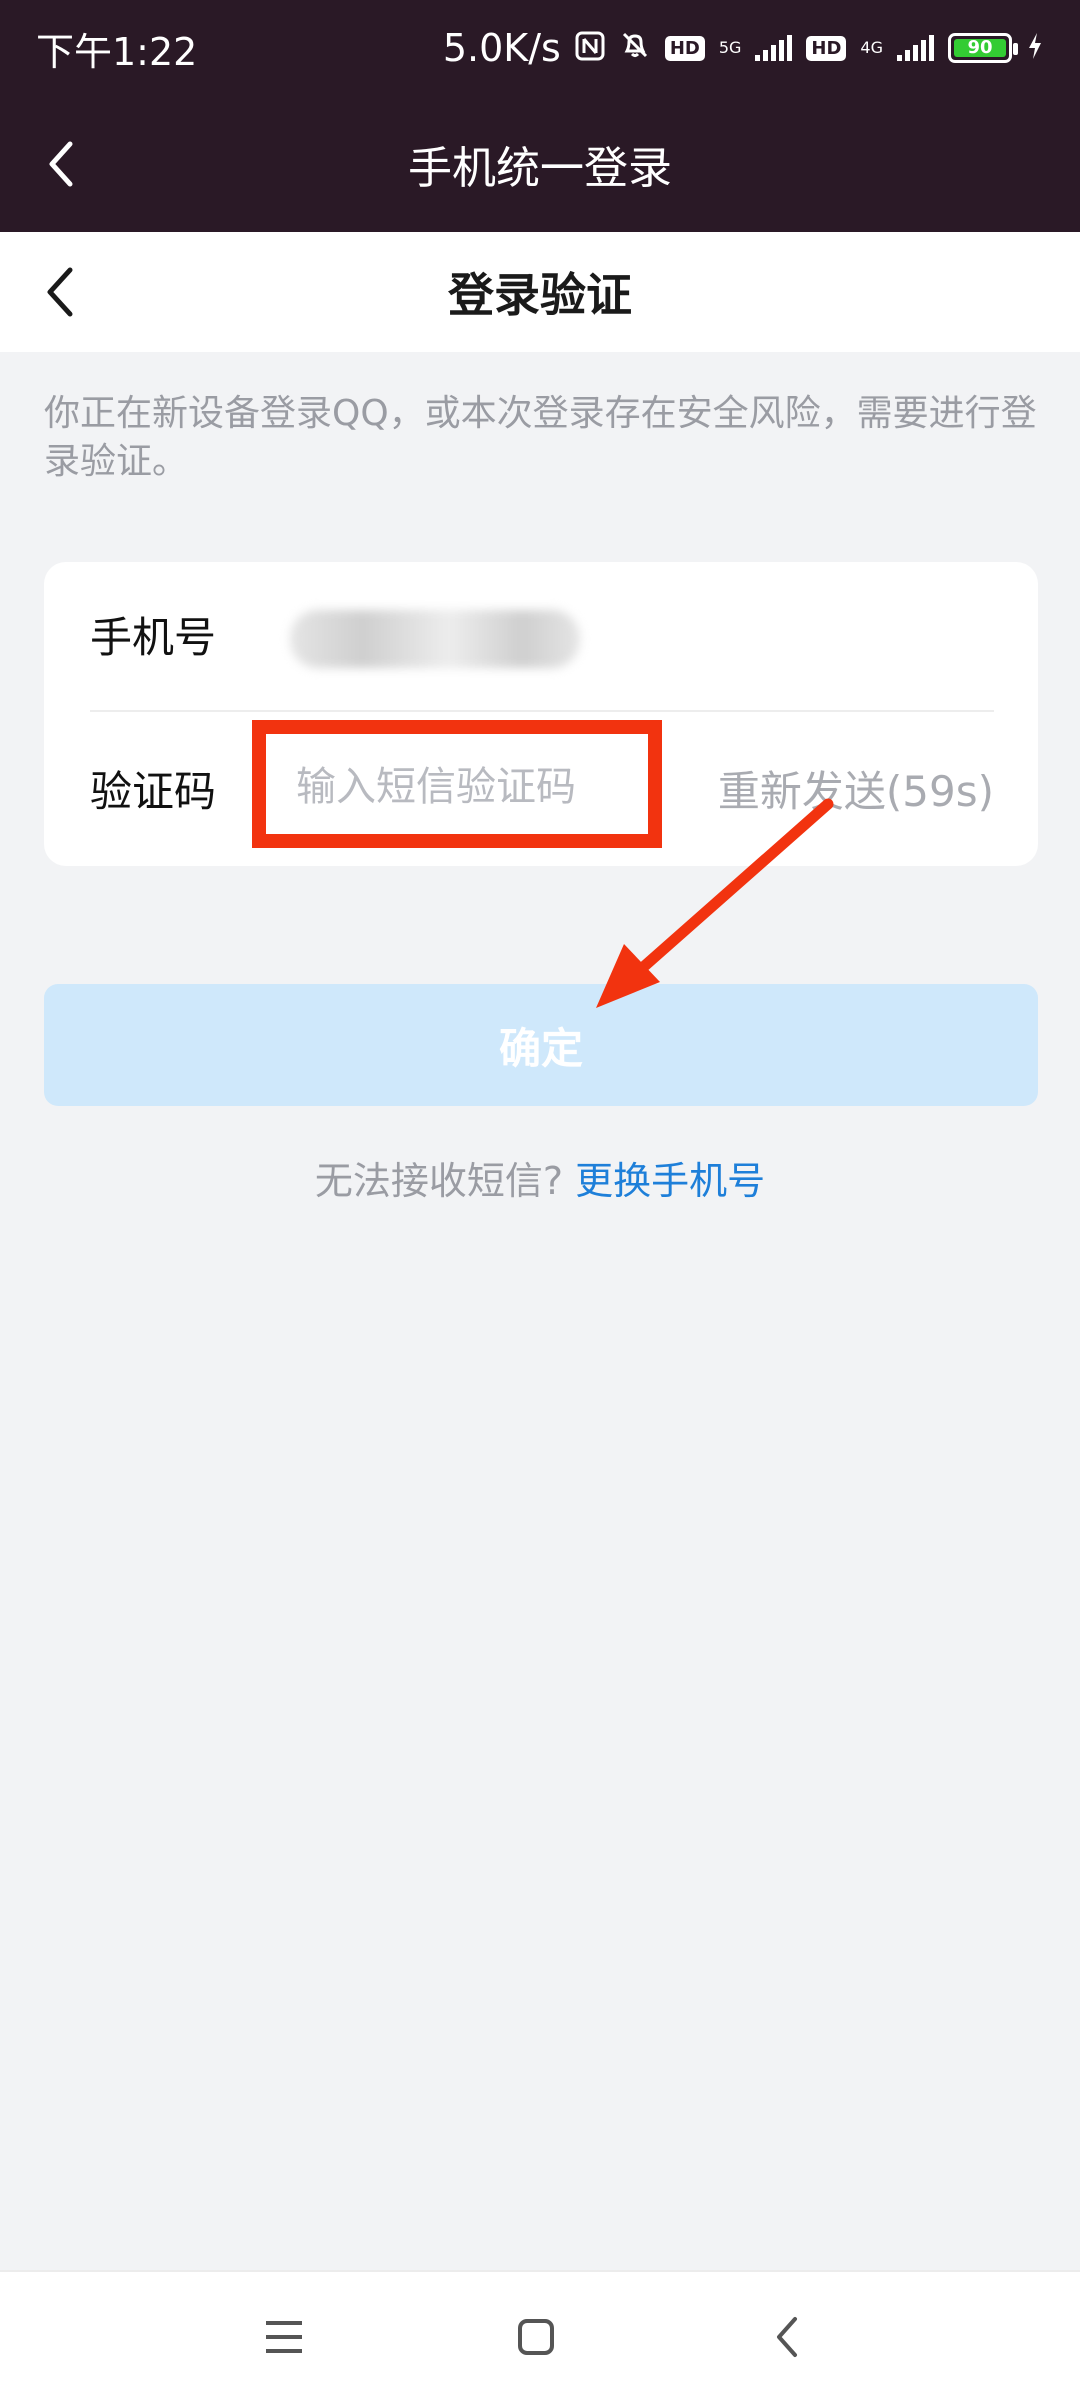 This screenshot has height=2400, width=1080. Describe the element at coordinates (540, 295) in the screenshot. I see `page-title: 登录验证` at that location.